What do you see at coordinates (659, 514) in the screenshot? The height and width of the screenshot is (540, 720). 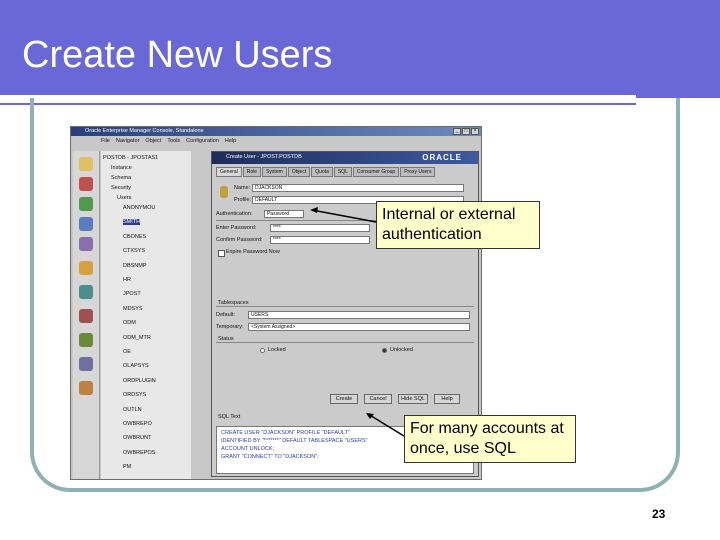 I see `page-number: 23` at bounding box center [659, 514].